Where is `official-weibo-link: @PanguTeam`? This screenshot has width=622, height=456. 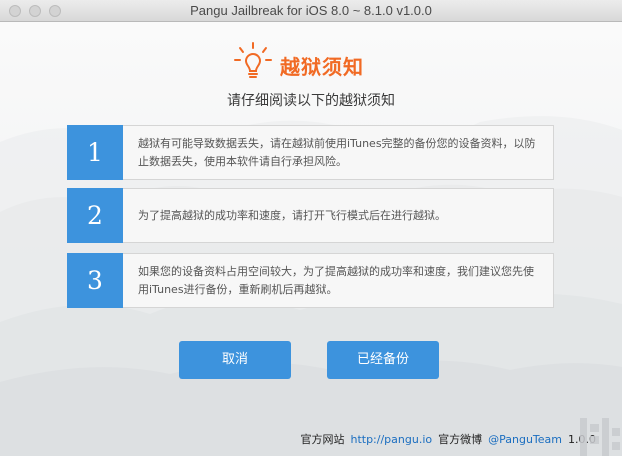 official-weibo-link: @PanguTeam is located at coordinates (525, 439).